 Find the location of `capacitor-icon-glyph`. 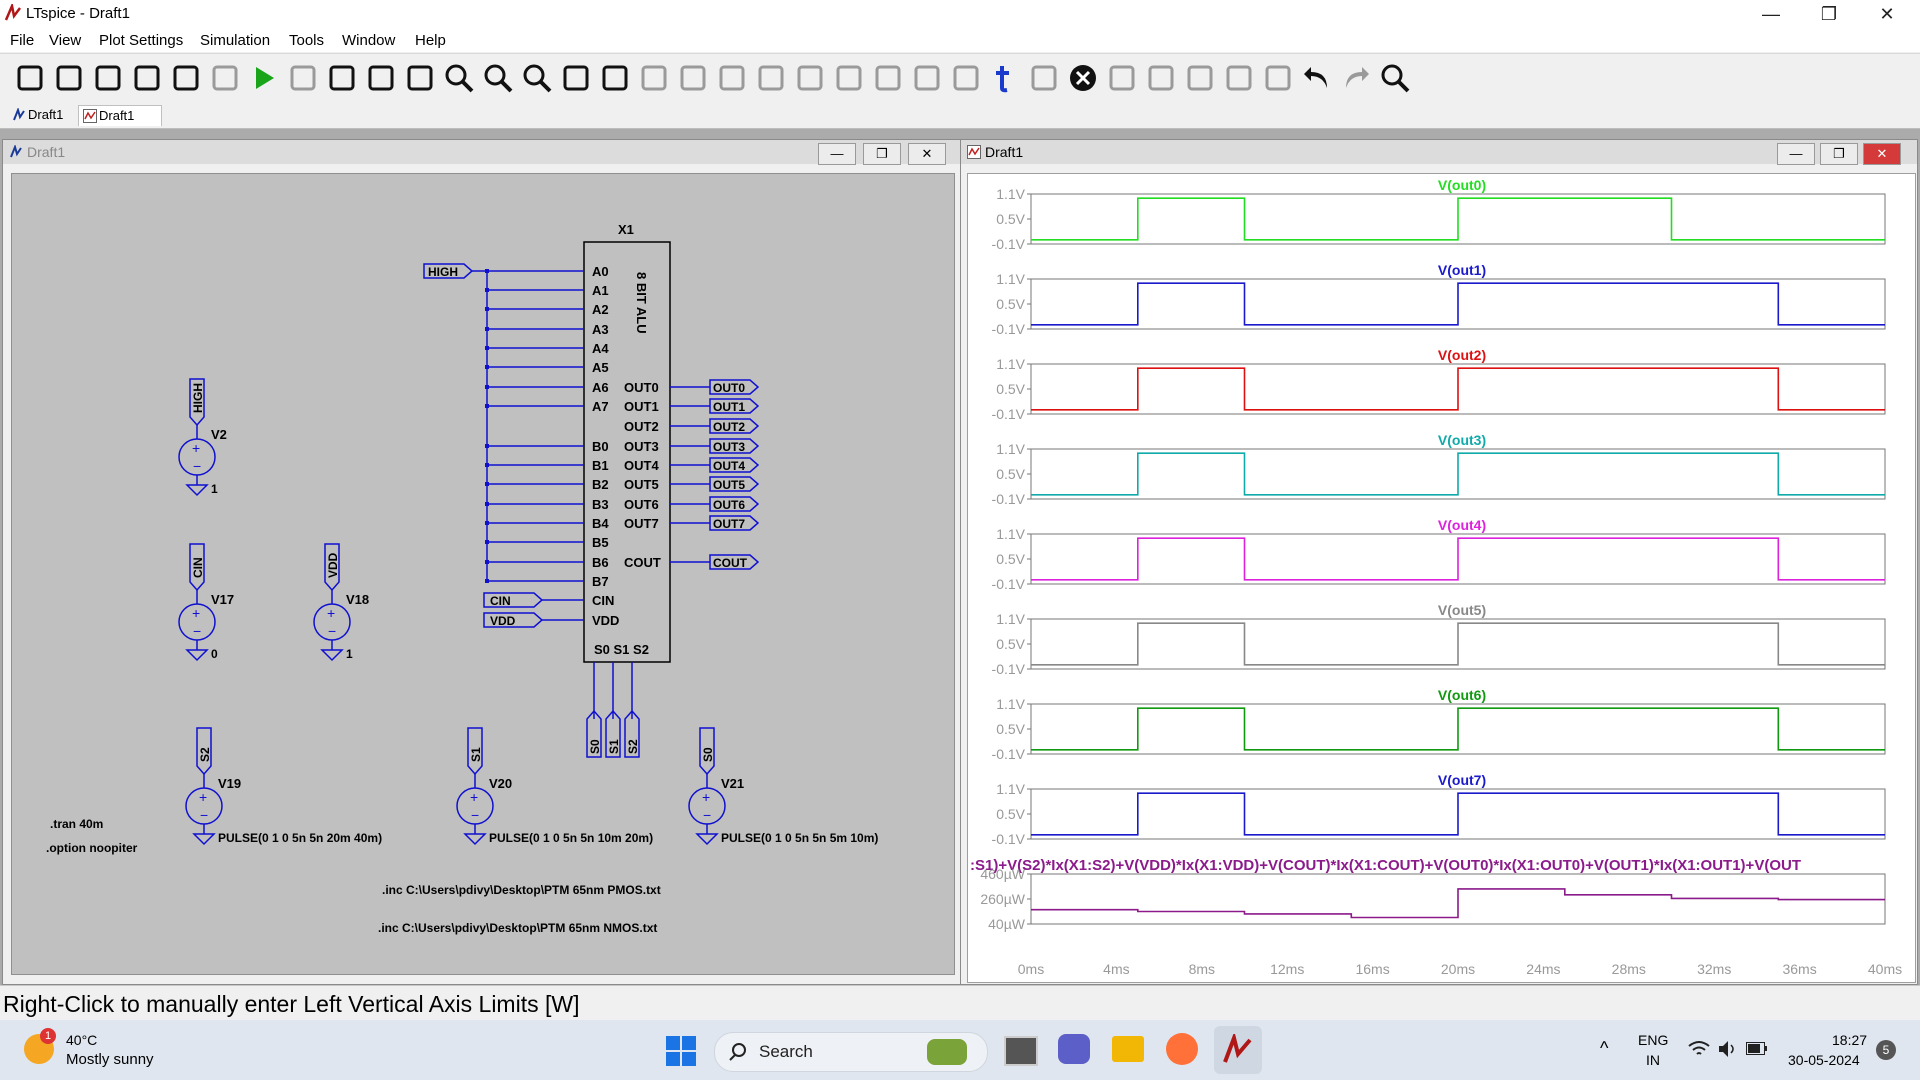

capacitor-icon-glyph is located at coordinates (810, 78).